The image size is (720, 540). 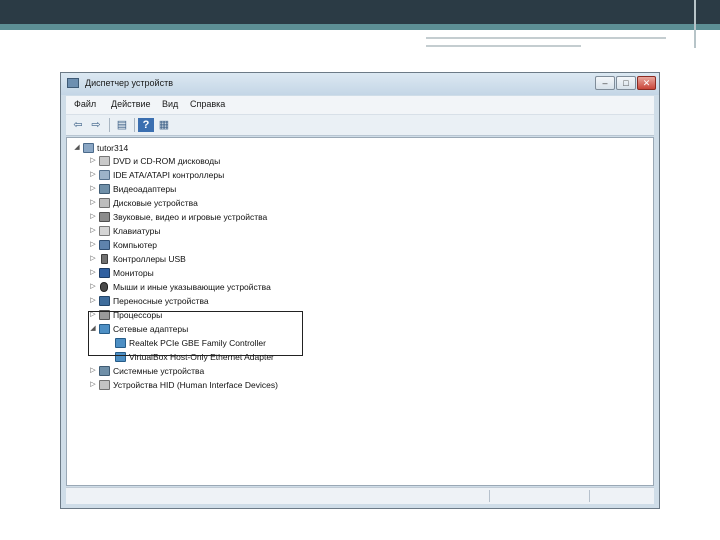 I want to click on forward-arrow-icon: ⇨, so click(x=96, y=125).